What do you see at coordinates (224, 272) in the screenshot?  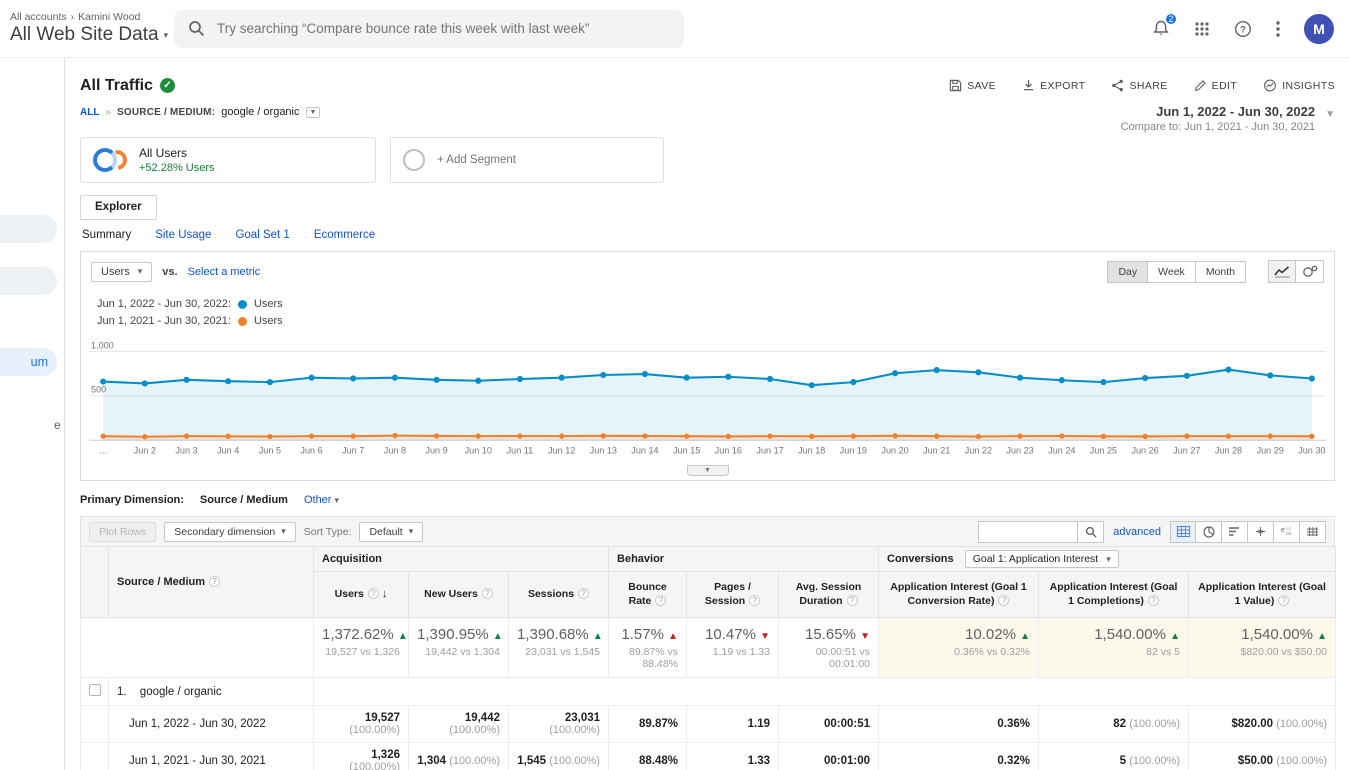 I see `select-metric-link: Select a metric` at bounding box center [224, 272].